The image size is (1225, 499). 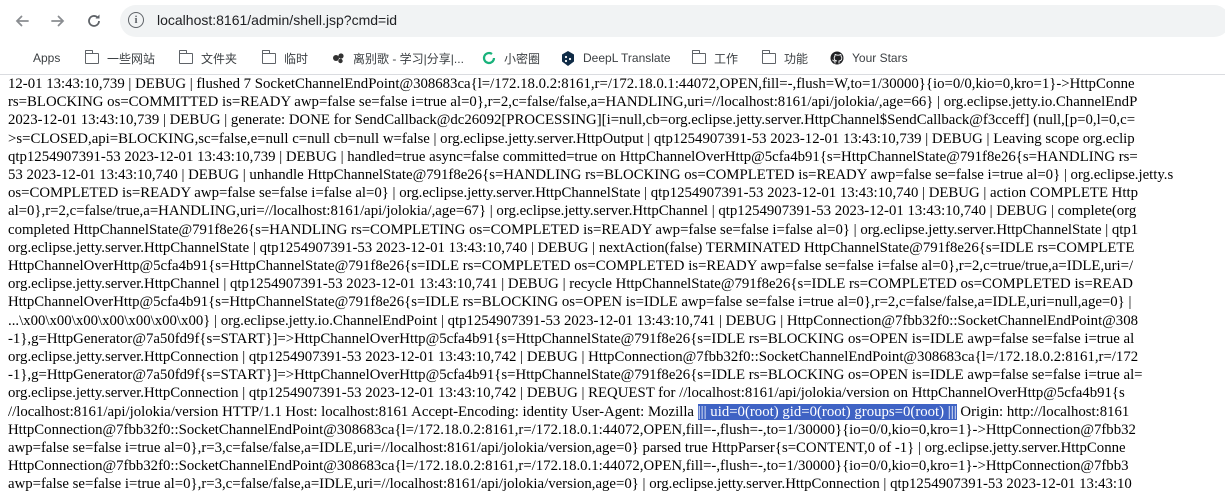 I want to click on bookmark-label: Your Stars, so click(x=880, y=58).